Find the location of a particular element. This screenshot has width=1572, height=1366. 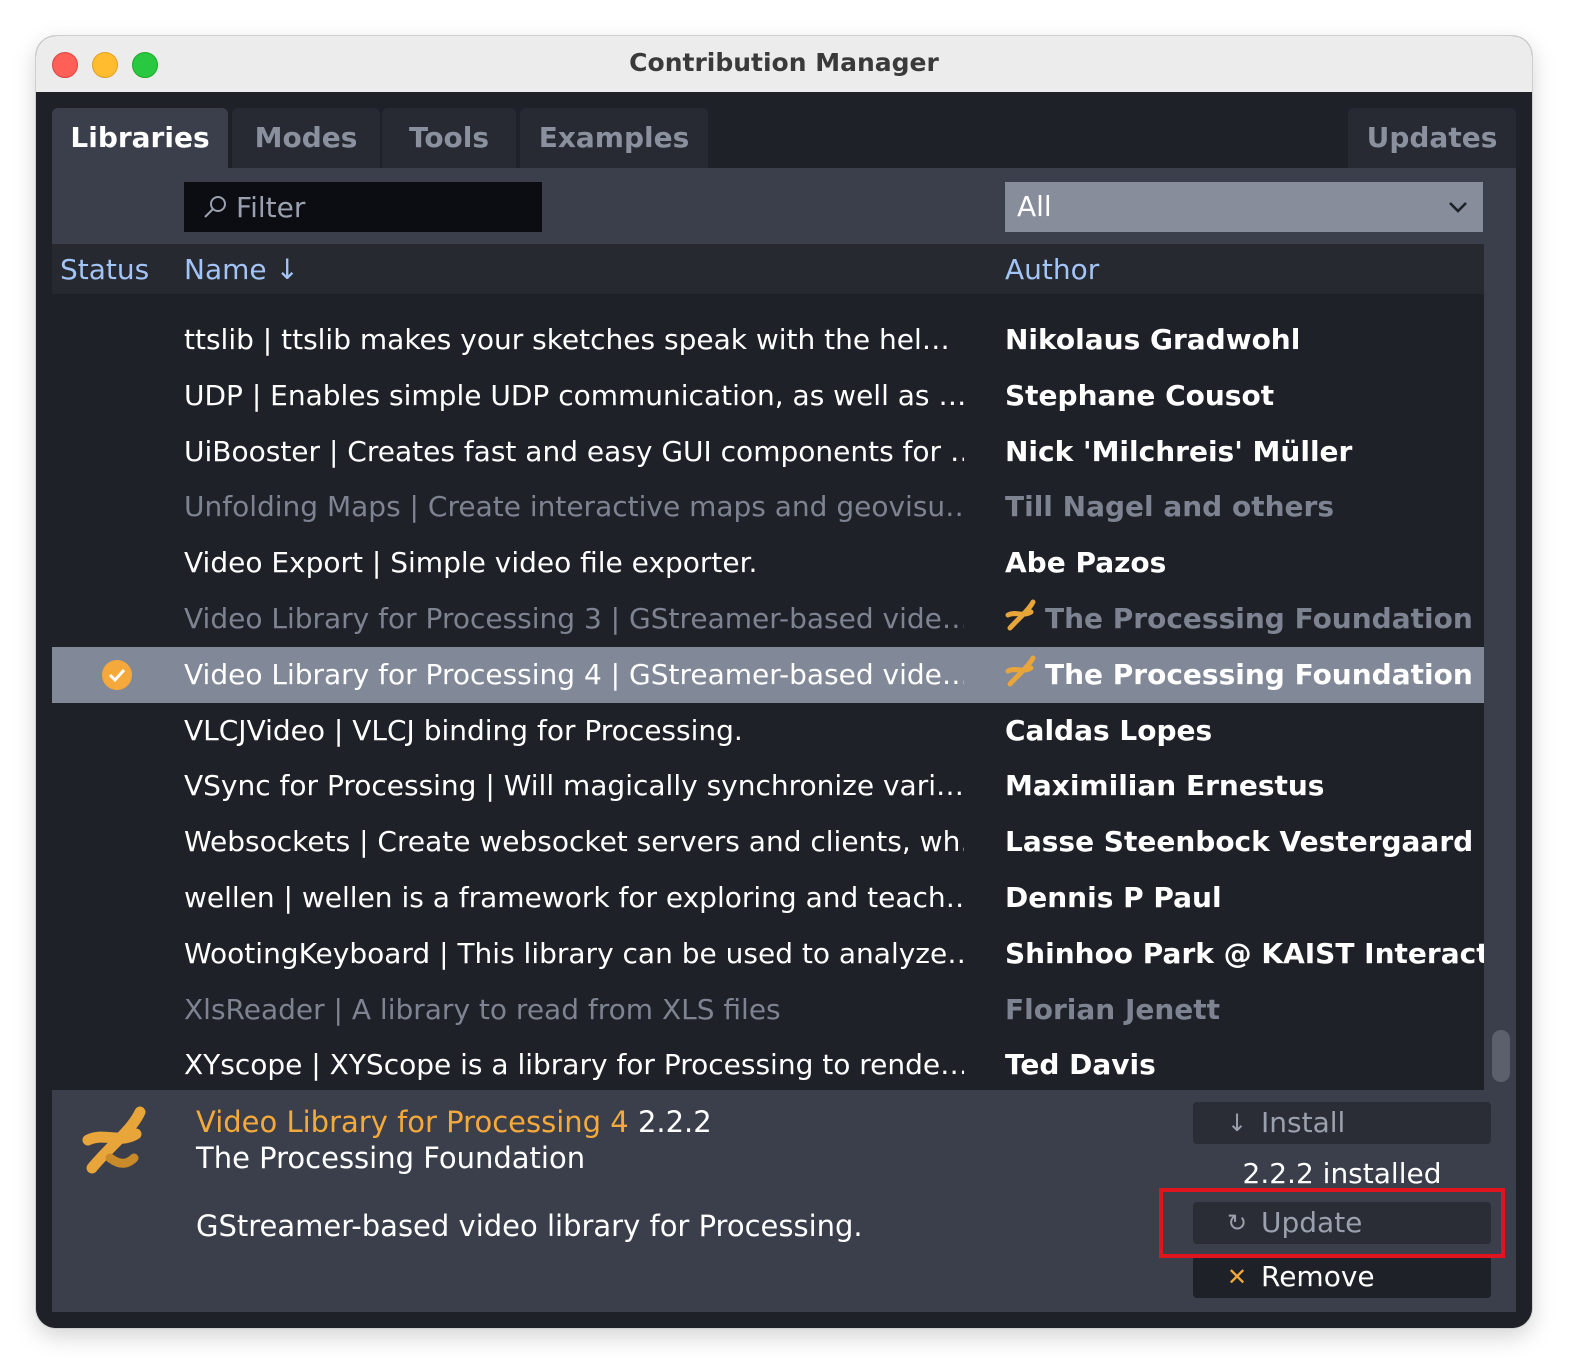

column-header-status: Status is located at coordinates (104, 270).